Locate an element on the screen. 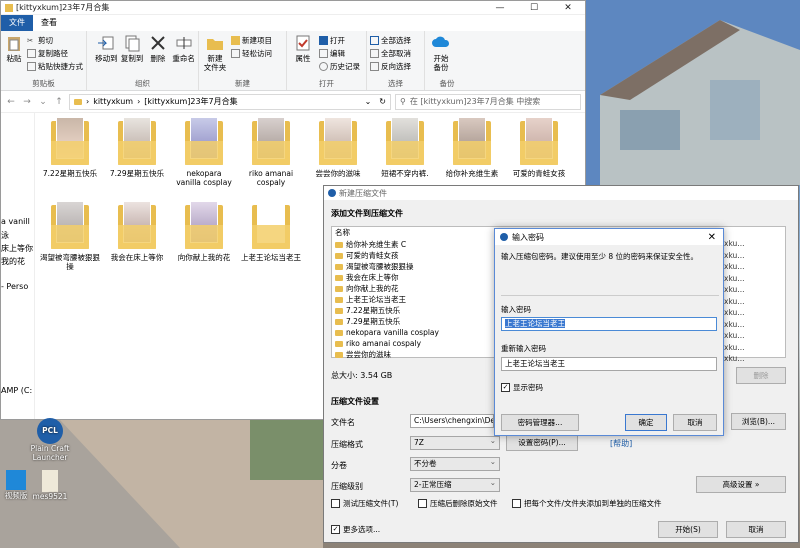  file-item: 短裙不穿内裤. is located at coordinates (405, 147).